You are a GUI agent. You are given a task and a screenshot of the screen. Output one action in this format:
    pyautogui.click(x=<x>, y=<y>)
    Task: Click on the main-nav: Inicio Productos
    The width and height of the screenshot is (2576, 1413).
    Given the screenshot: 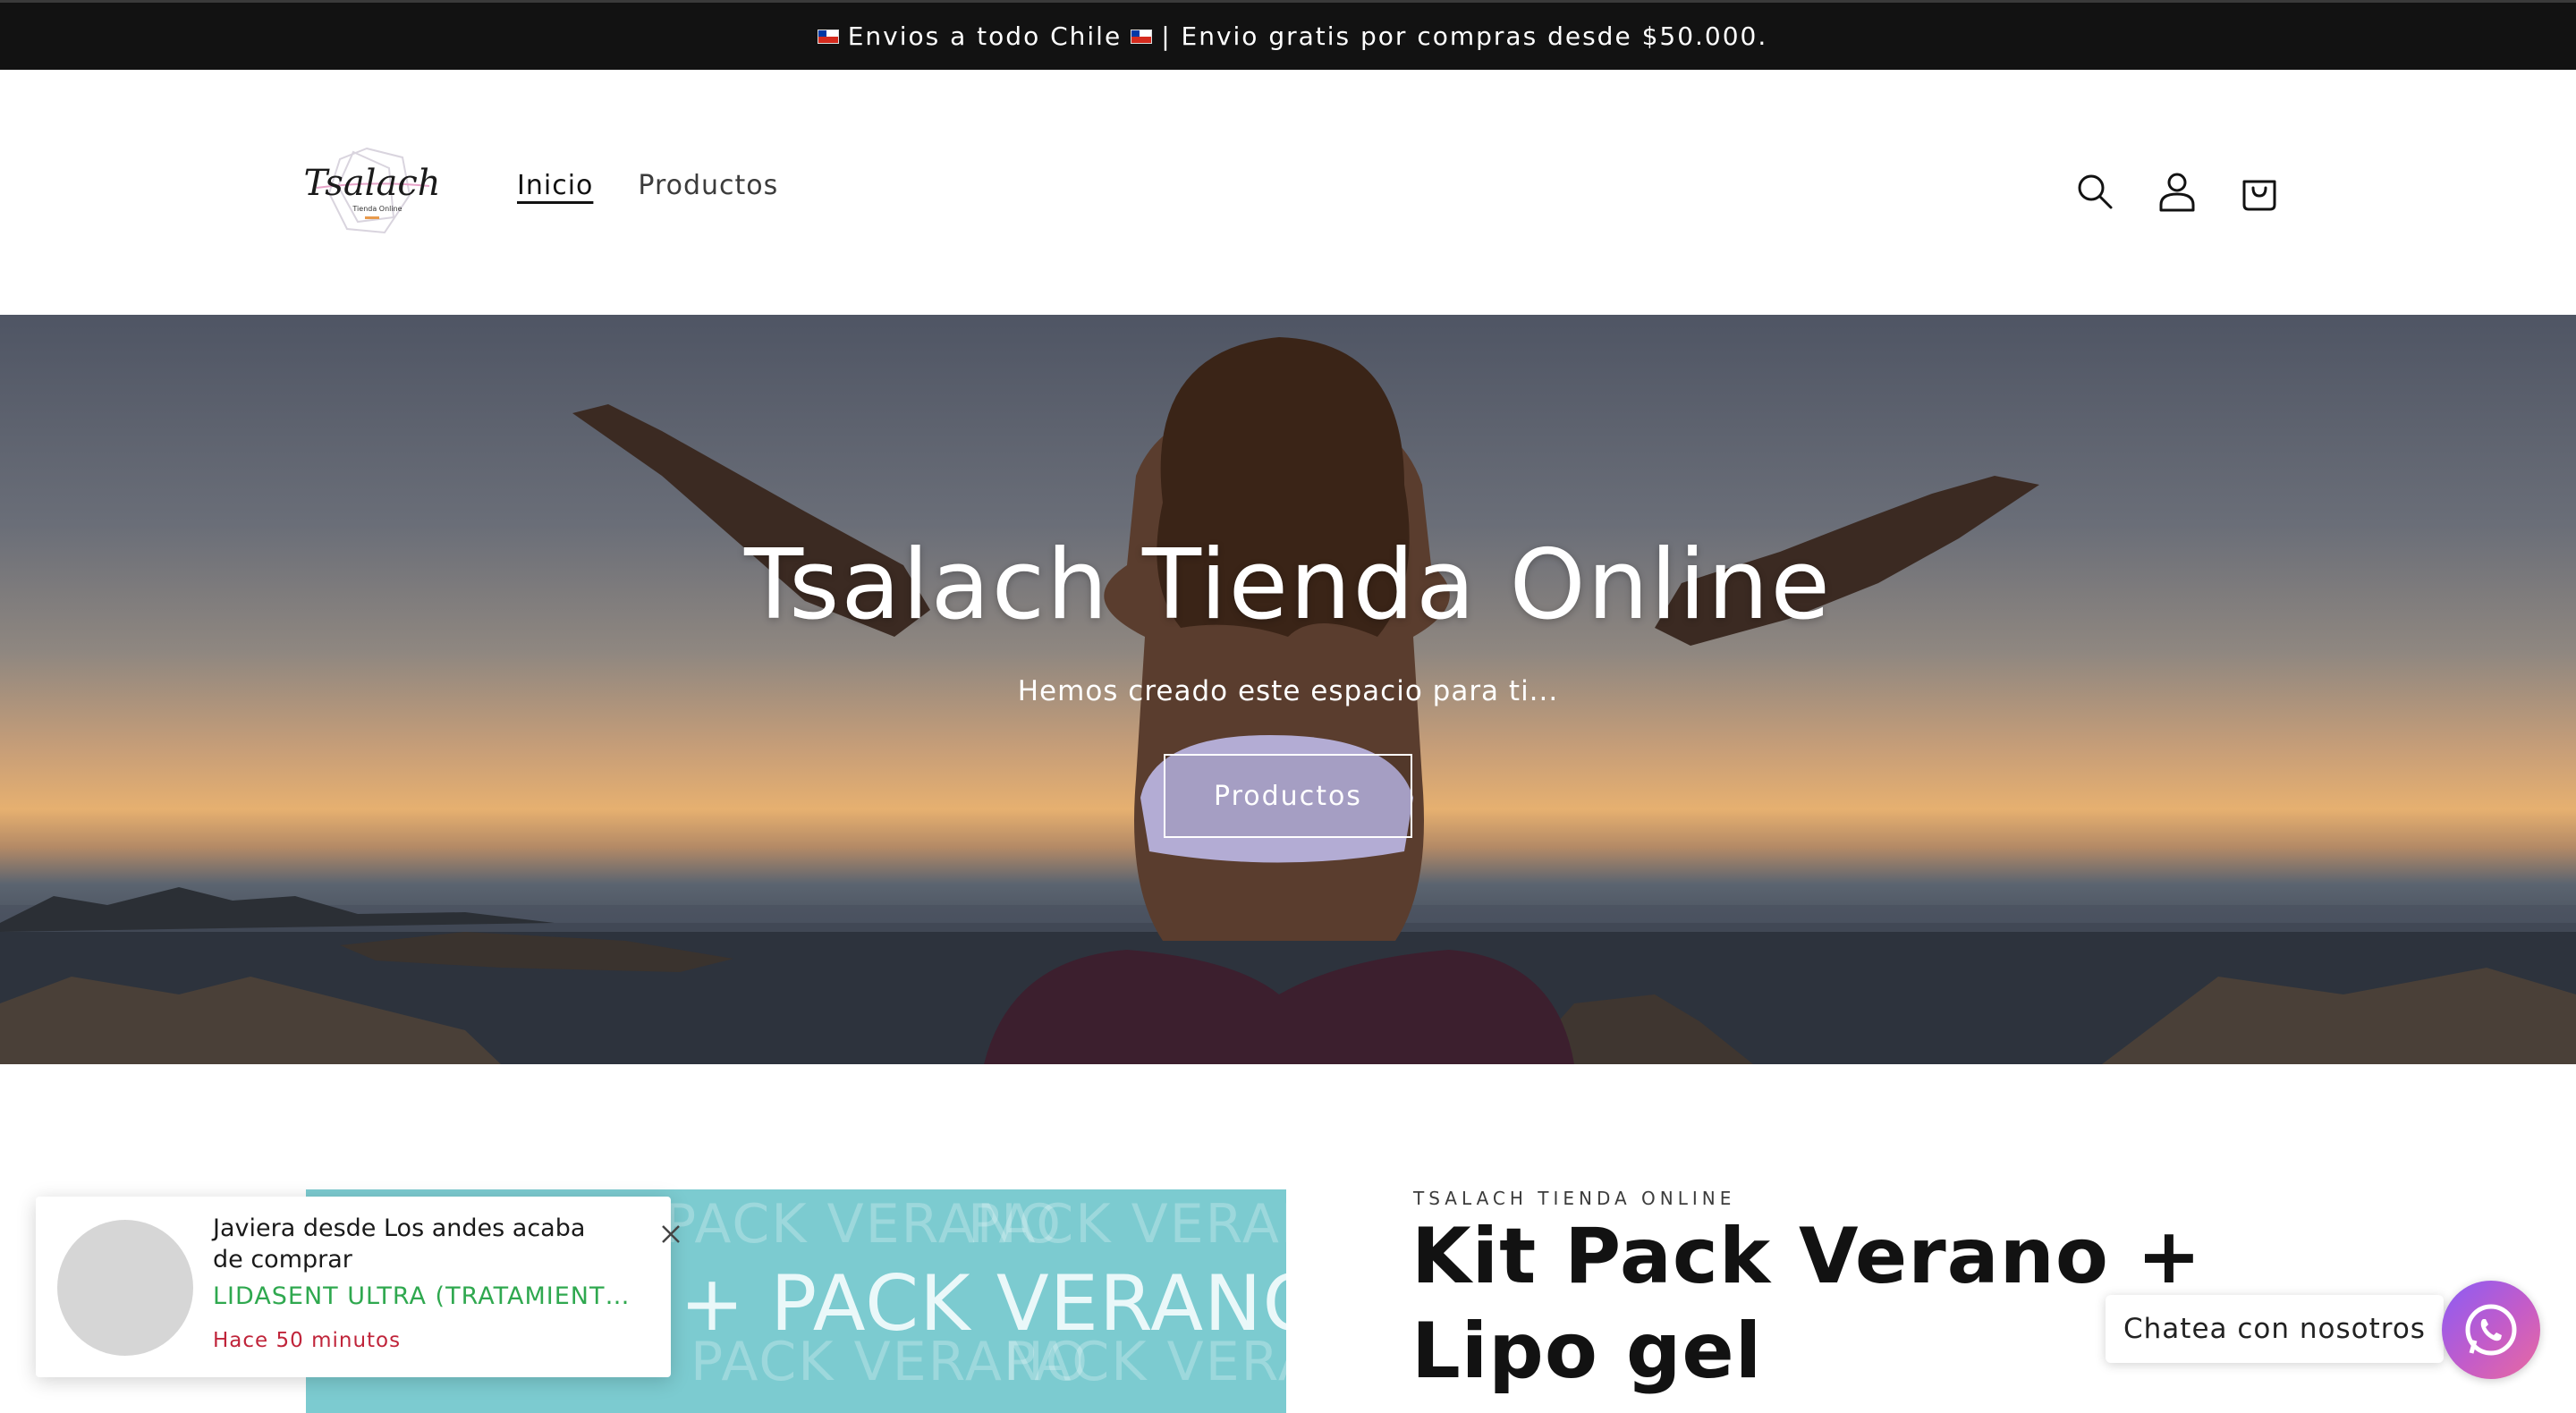 What is the action you would take?
    pyautogui.click(x=647, y=185)
    